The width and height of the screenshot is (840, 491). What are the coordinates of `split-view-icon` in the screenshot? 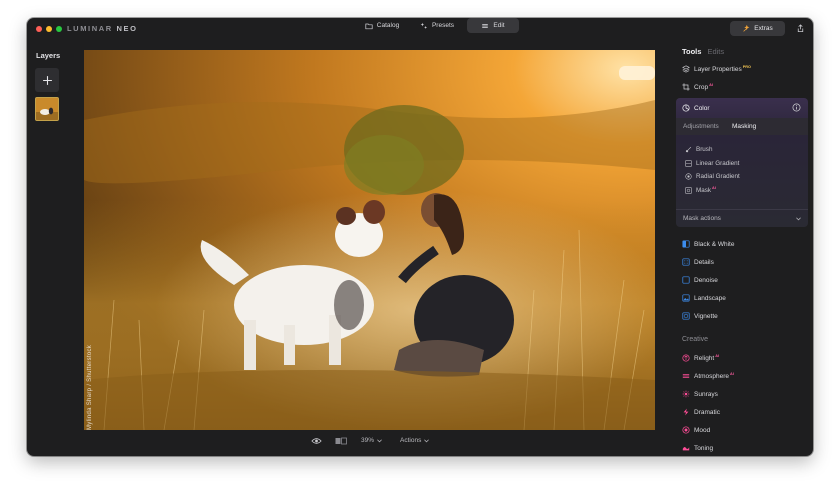 It's located at (341, 441).